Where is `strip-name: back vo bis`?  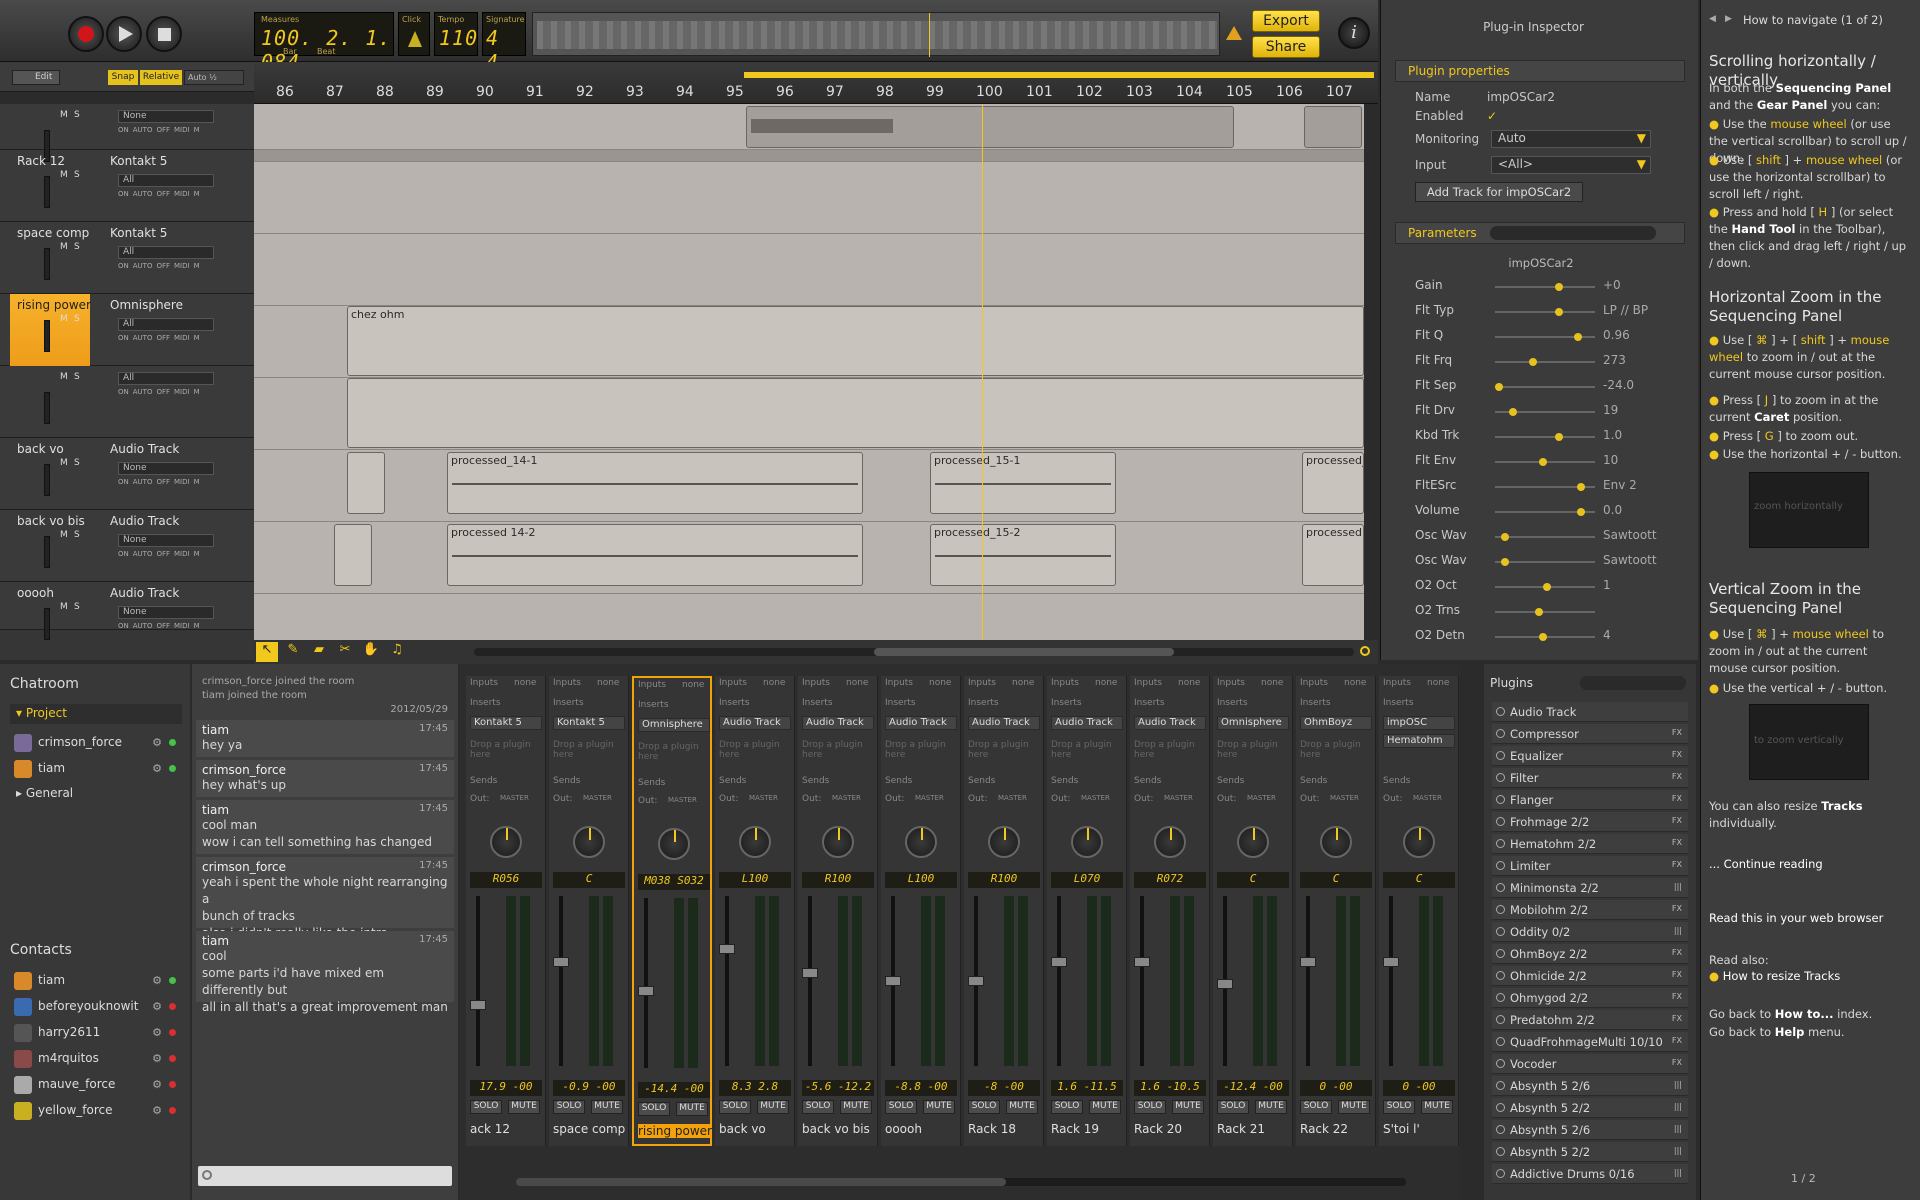
strip-name: back vo bis is located at coordinates (836, 1129).